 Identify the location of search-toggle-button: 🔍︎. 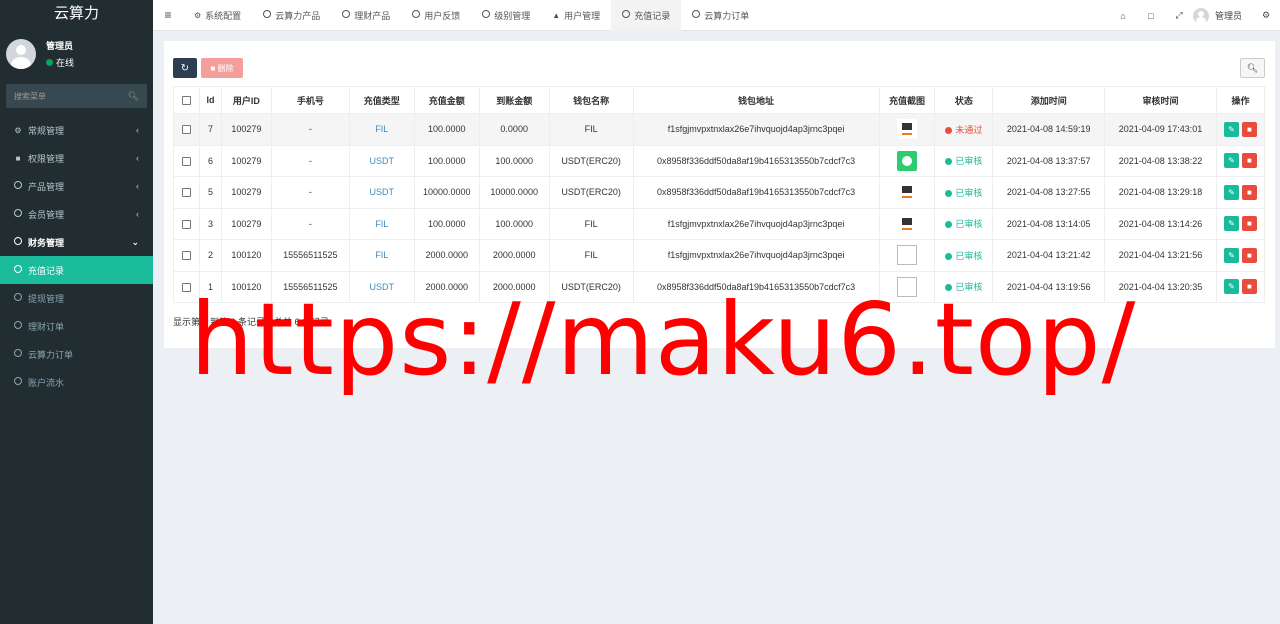
(1252, 68).